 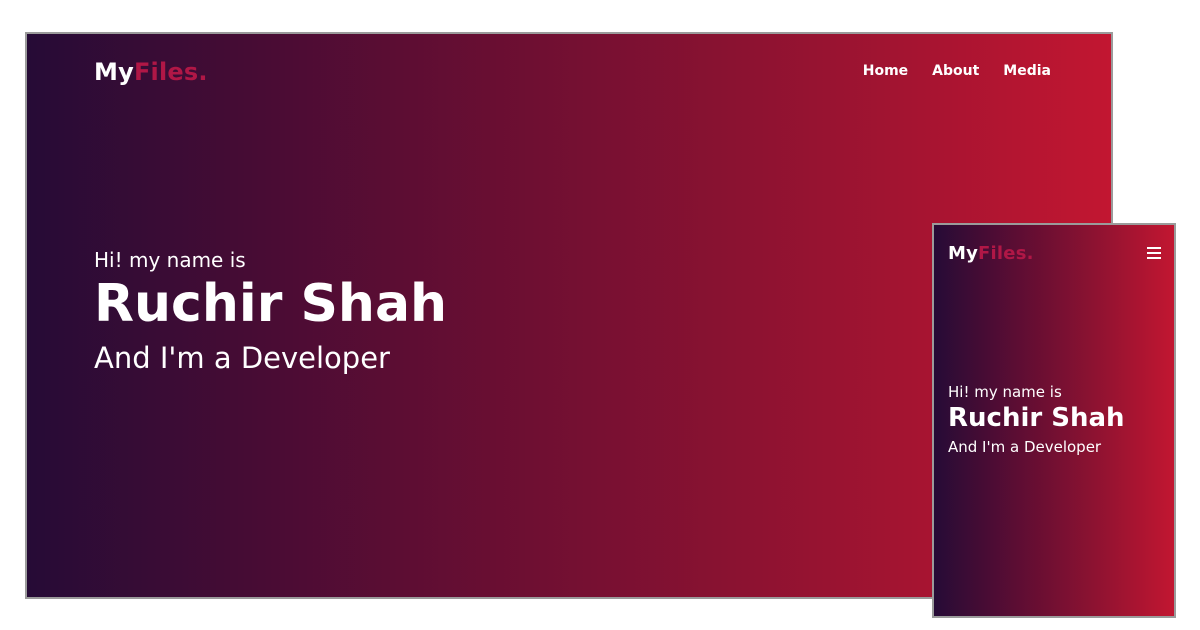 I want to click on menu-bar-top, so click(x=1154, y=248).